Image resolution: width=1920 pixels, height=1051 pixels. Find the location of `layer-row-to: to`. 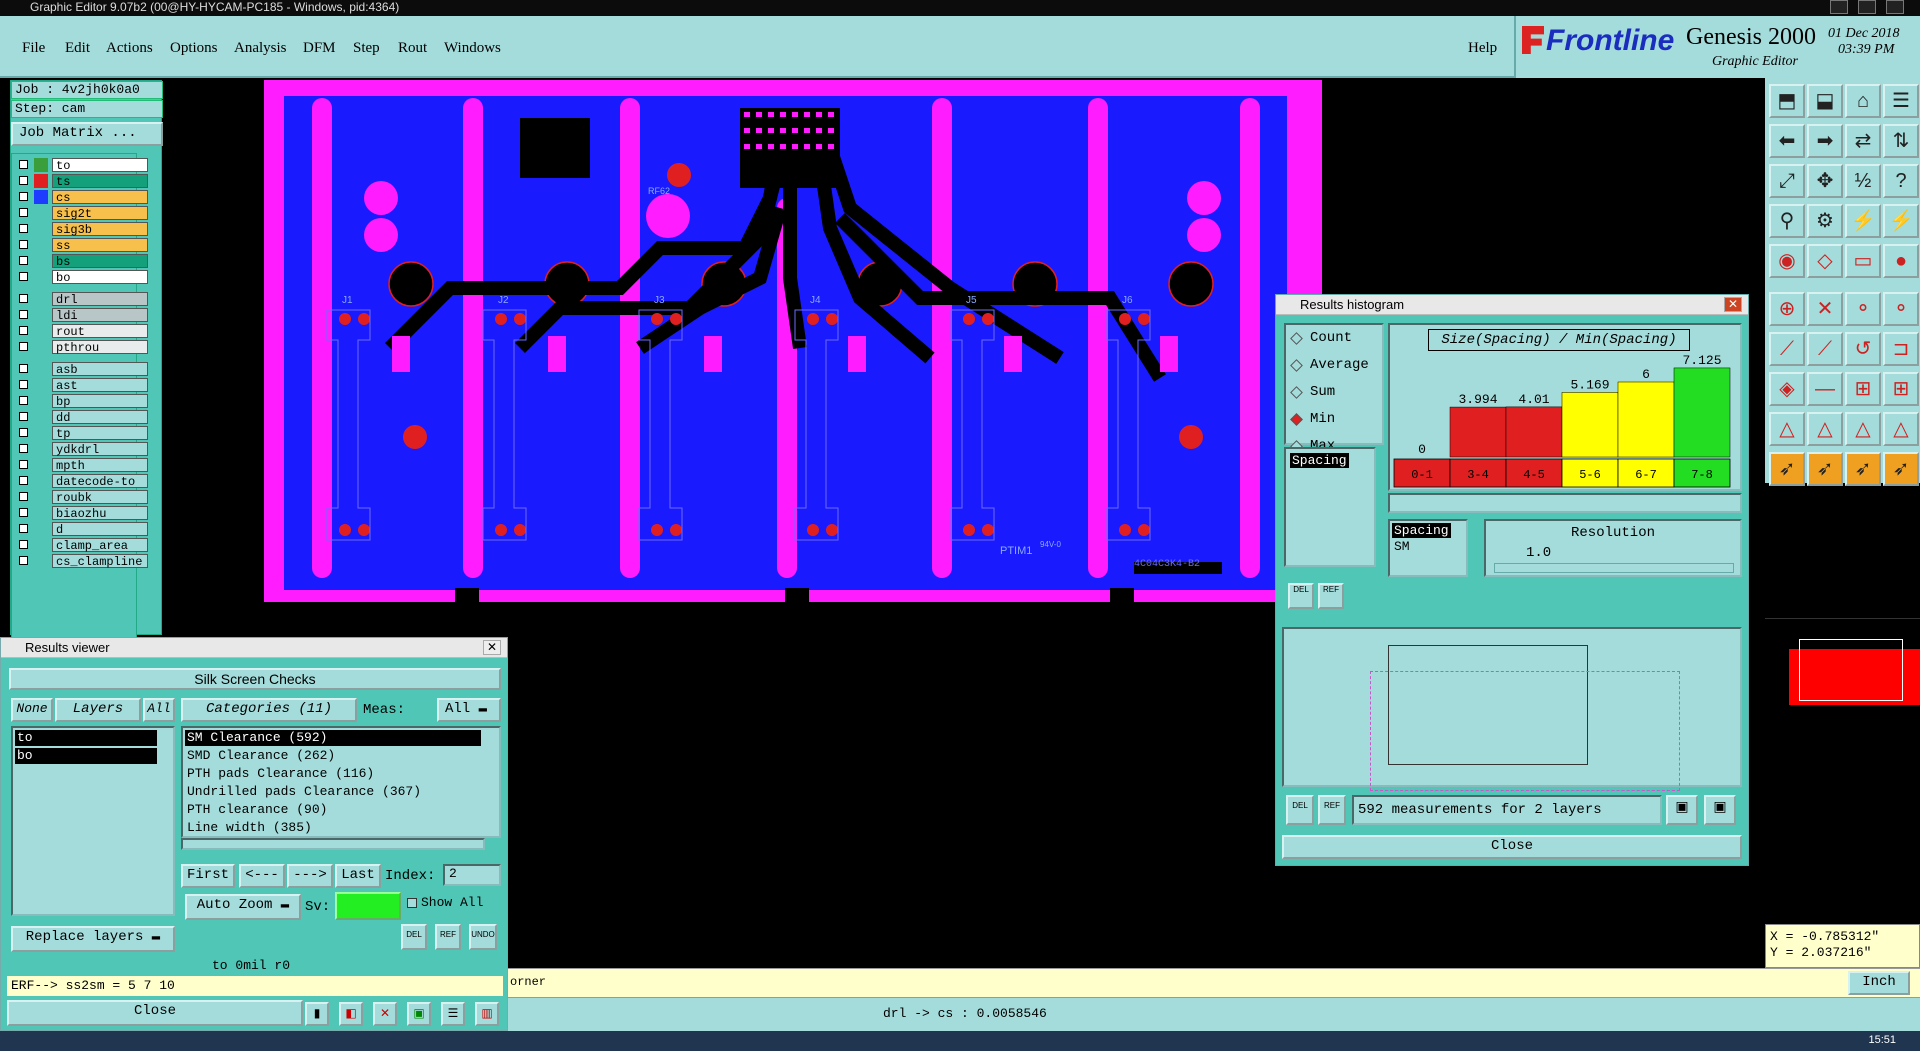

layer-row-to: to is located at coordinates (82, 165).